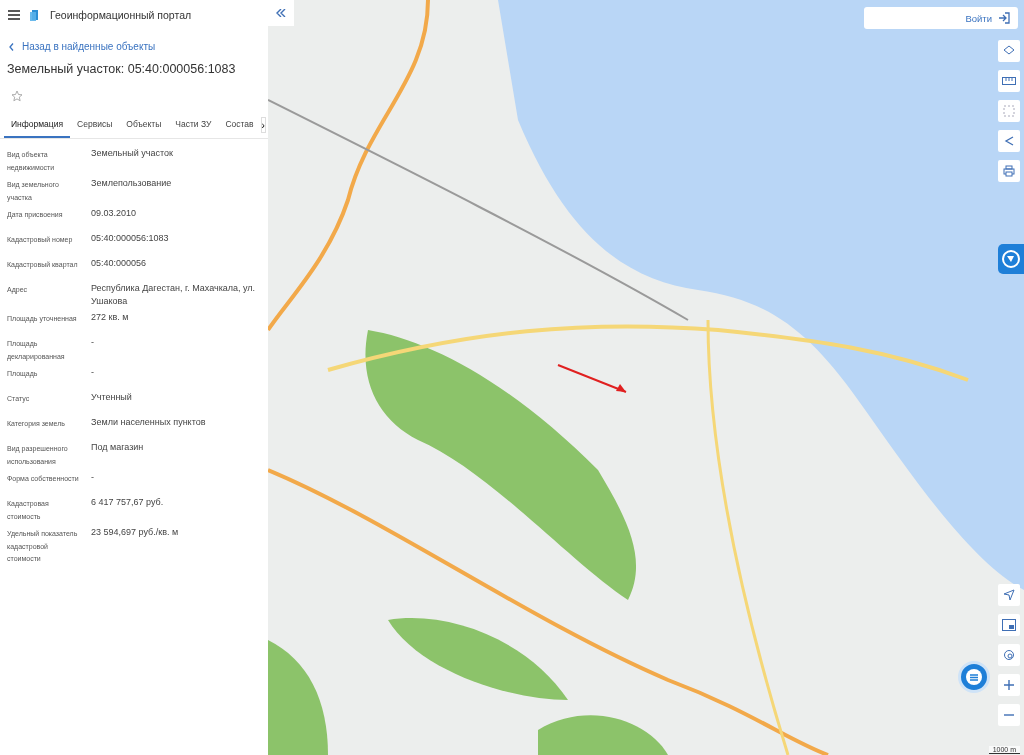 This screenshot has height=755, width=1024. What do you see at coordinates (1009, 141) in the screenshot?
I see `share-icon` at bounding box center [1009, 141].